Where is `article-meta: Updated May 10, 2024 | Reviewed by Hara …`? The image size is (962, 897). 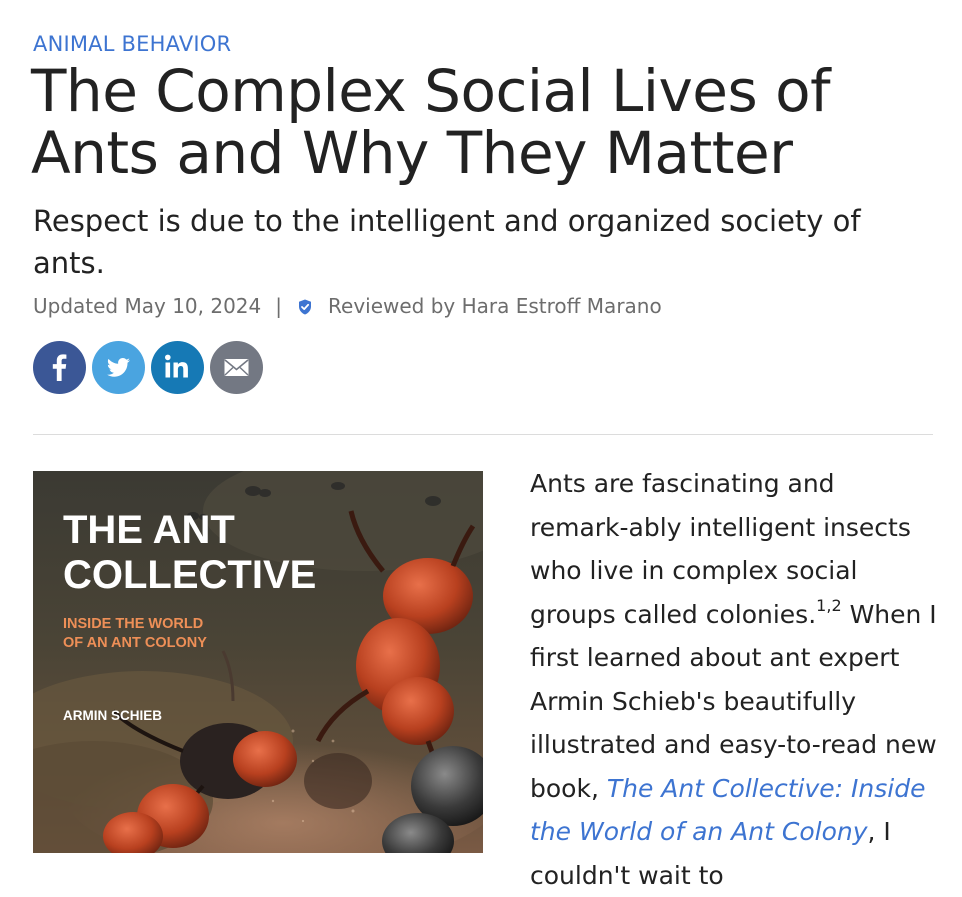 article-meta: Updated May 10, 2024 | Reviewed by Hara … is located at coordinates (347, 306).